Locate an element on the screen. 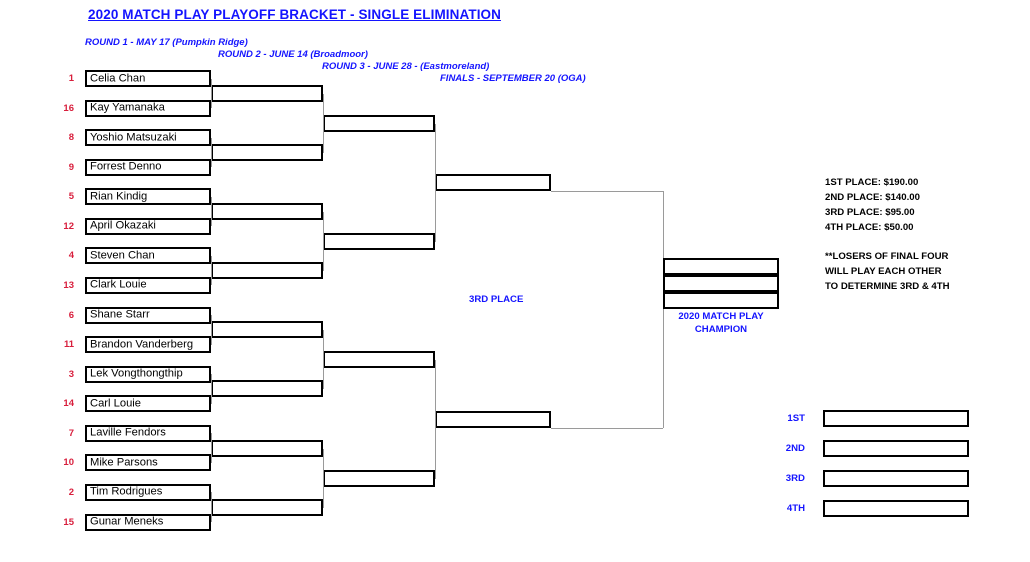  payout-2nd: 2ND PLACE: $140.00 is located at coordinates (872, 197).